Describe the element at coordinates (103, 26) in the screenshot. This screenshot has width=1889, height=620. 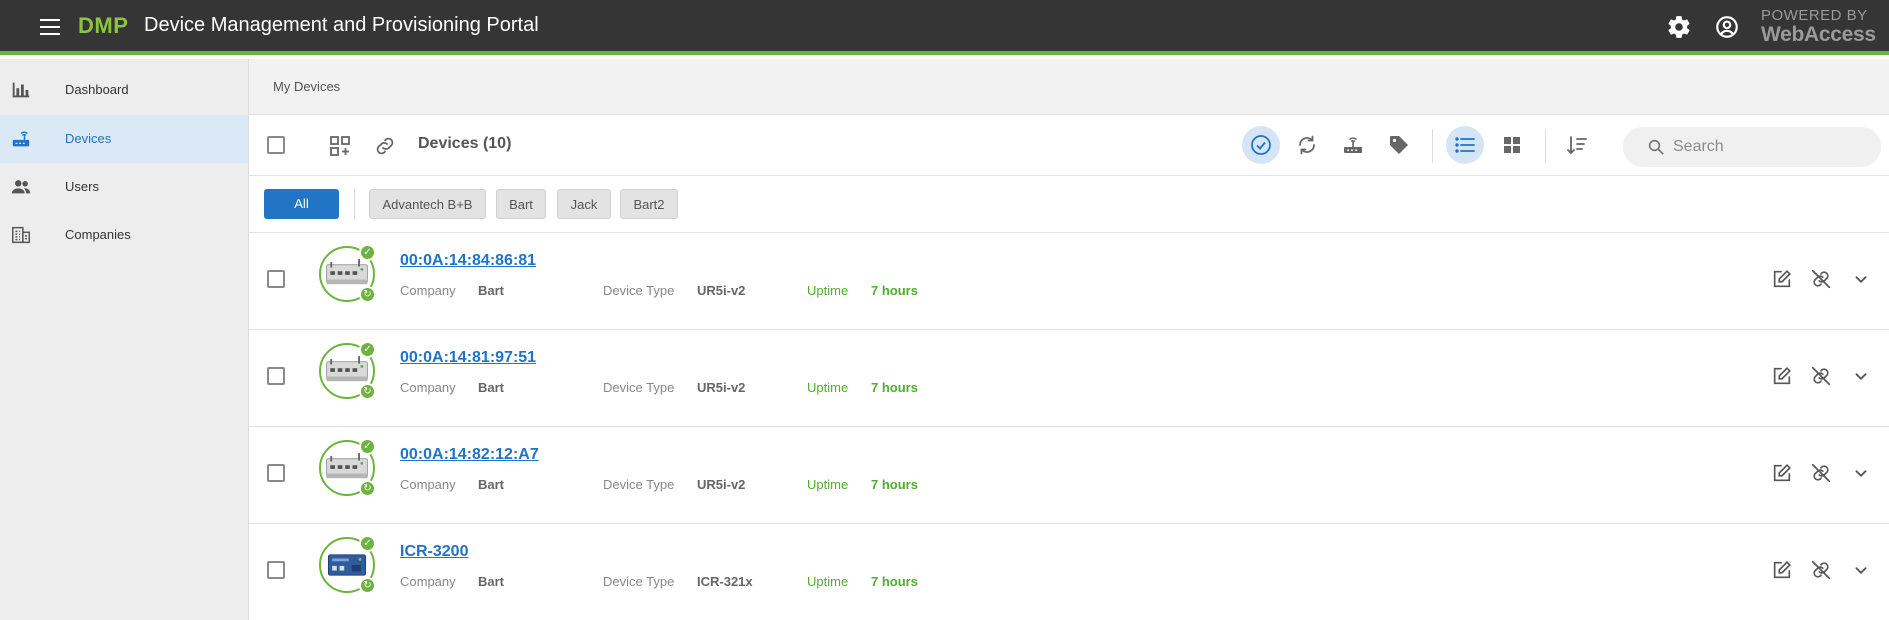
I see `brand-logo: DMP` at that location.